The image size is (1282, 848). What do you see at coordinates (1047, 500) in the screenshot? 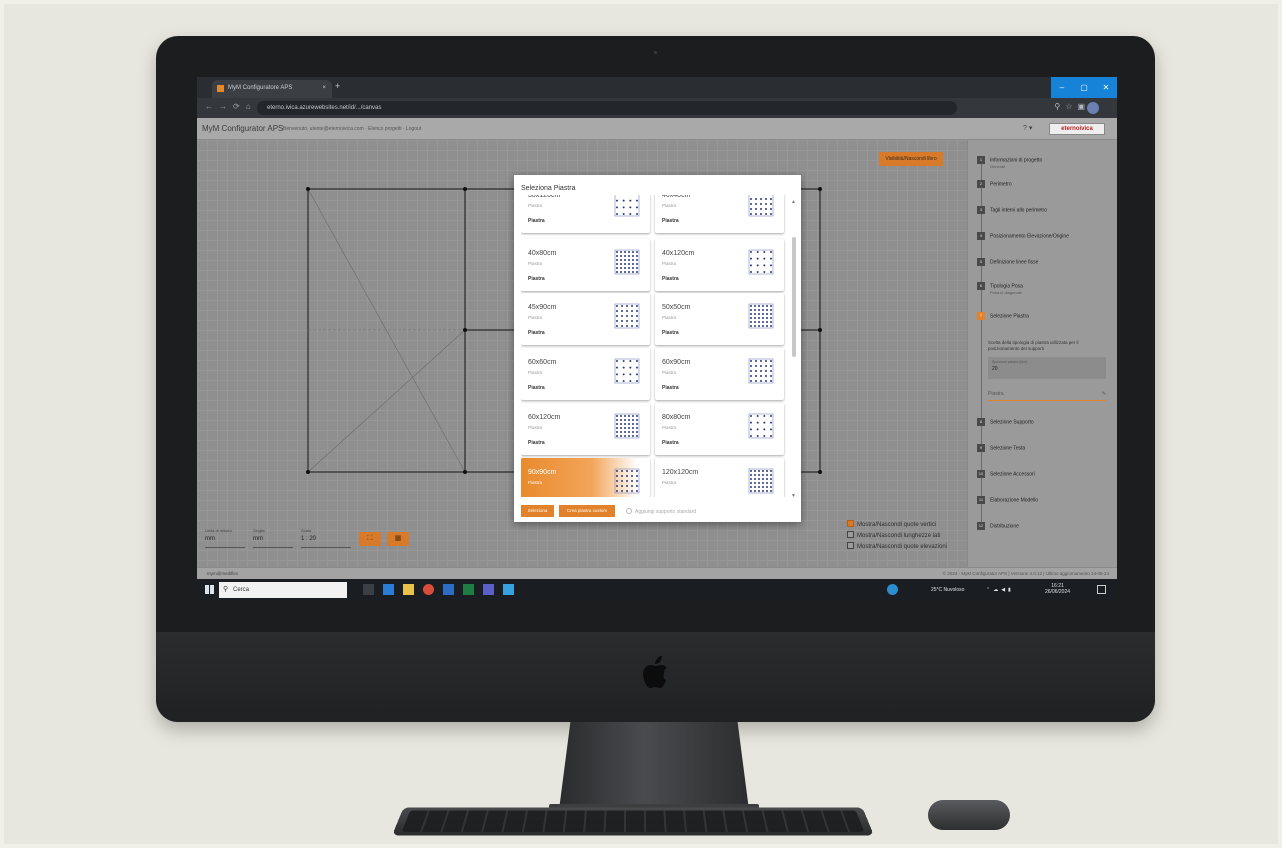
I see `step-11: 11 Elaborazione Modello` at bounding box center [1047, 500].